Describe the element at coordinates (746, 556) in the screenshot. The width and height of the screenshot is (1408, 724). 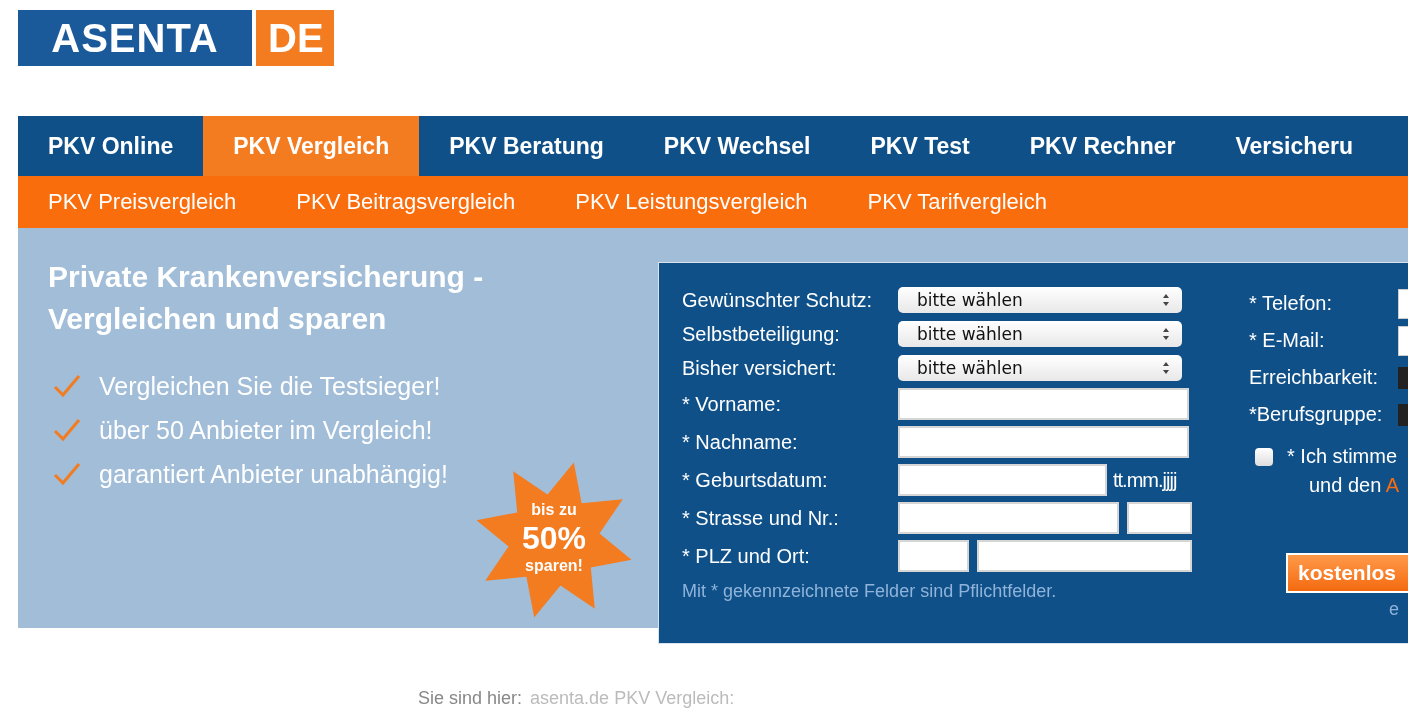
I see `field-label: * PLZ und Ort:` at that location.